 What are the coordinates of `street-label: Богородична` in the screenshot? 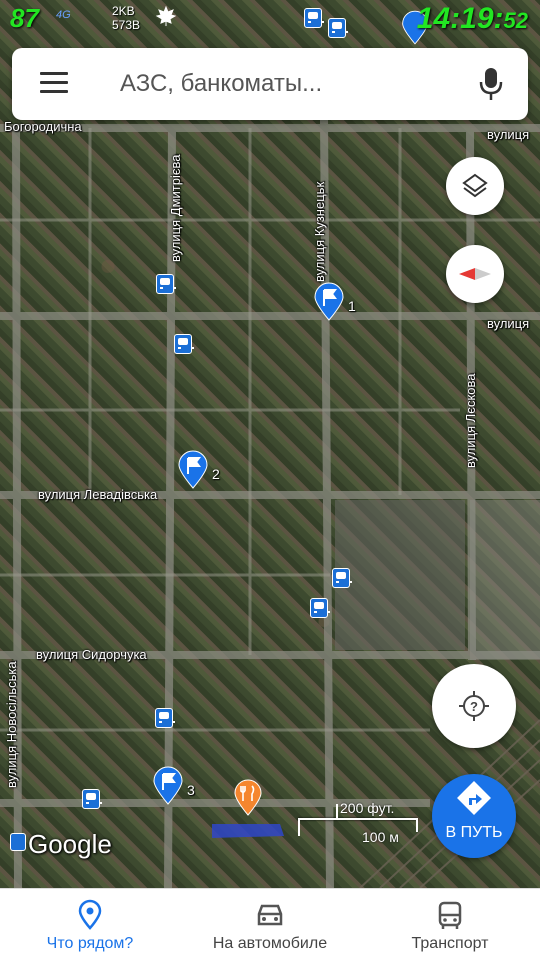 It's located at (43, 126).